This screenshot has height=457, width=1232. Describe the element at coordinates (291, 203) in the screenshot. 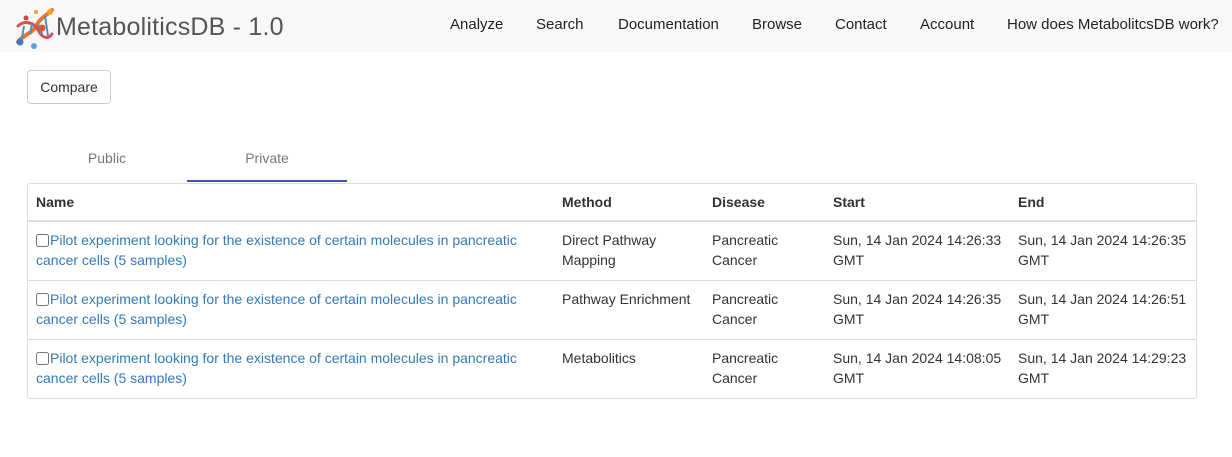

I see `column-header-name: Name` at that location.